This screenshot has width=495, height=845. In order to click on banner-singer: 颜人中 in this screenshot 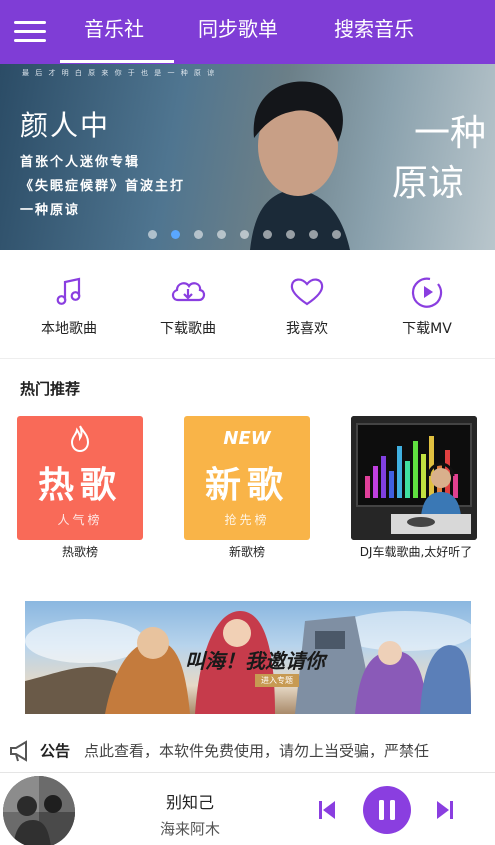, I will do `click(65, 125)`.